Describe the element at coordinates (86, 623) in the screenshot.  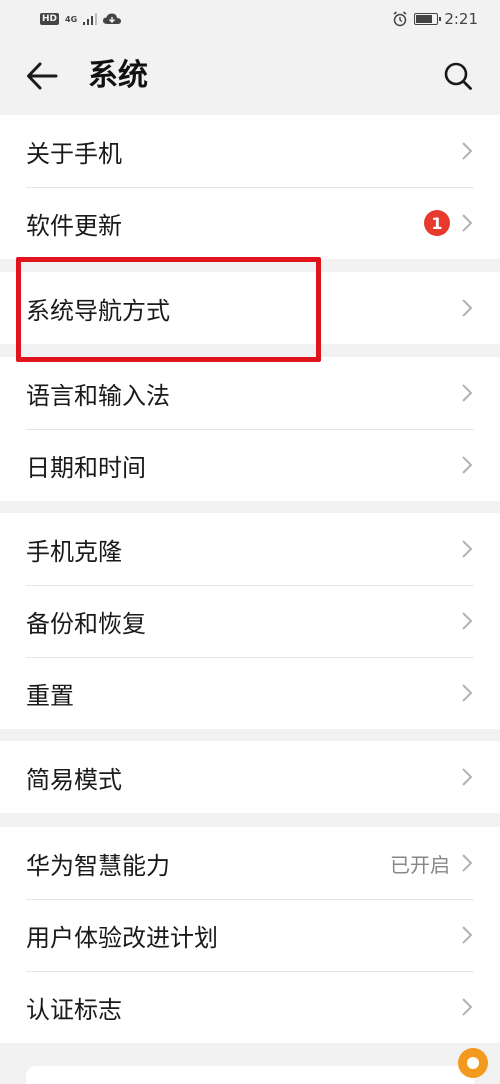
I see `row-label: 备份和恢复` at that location.